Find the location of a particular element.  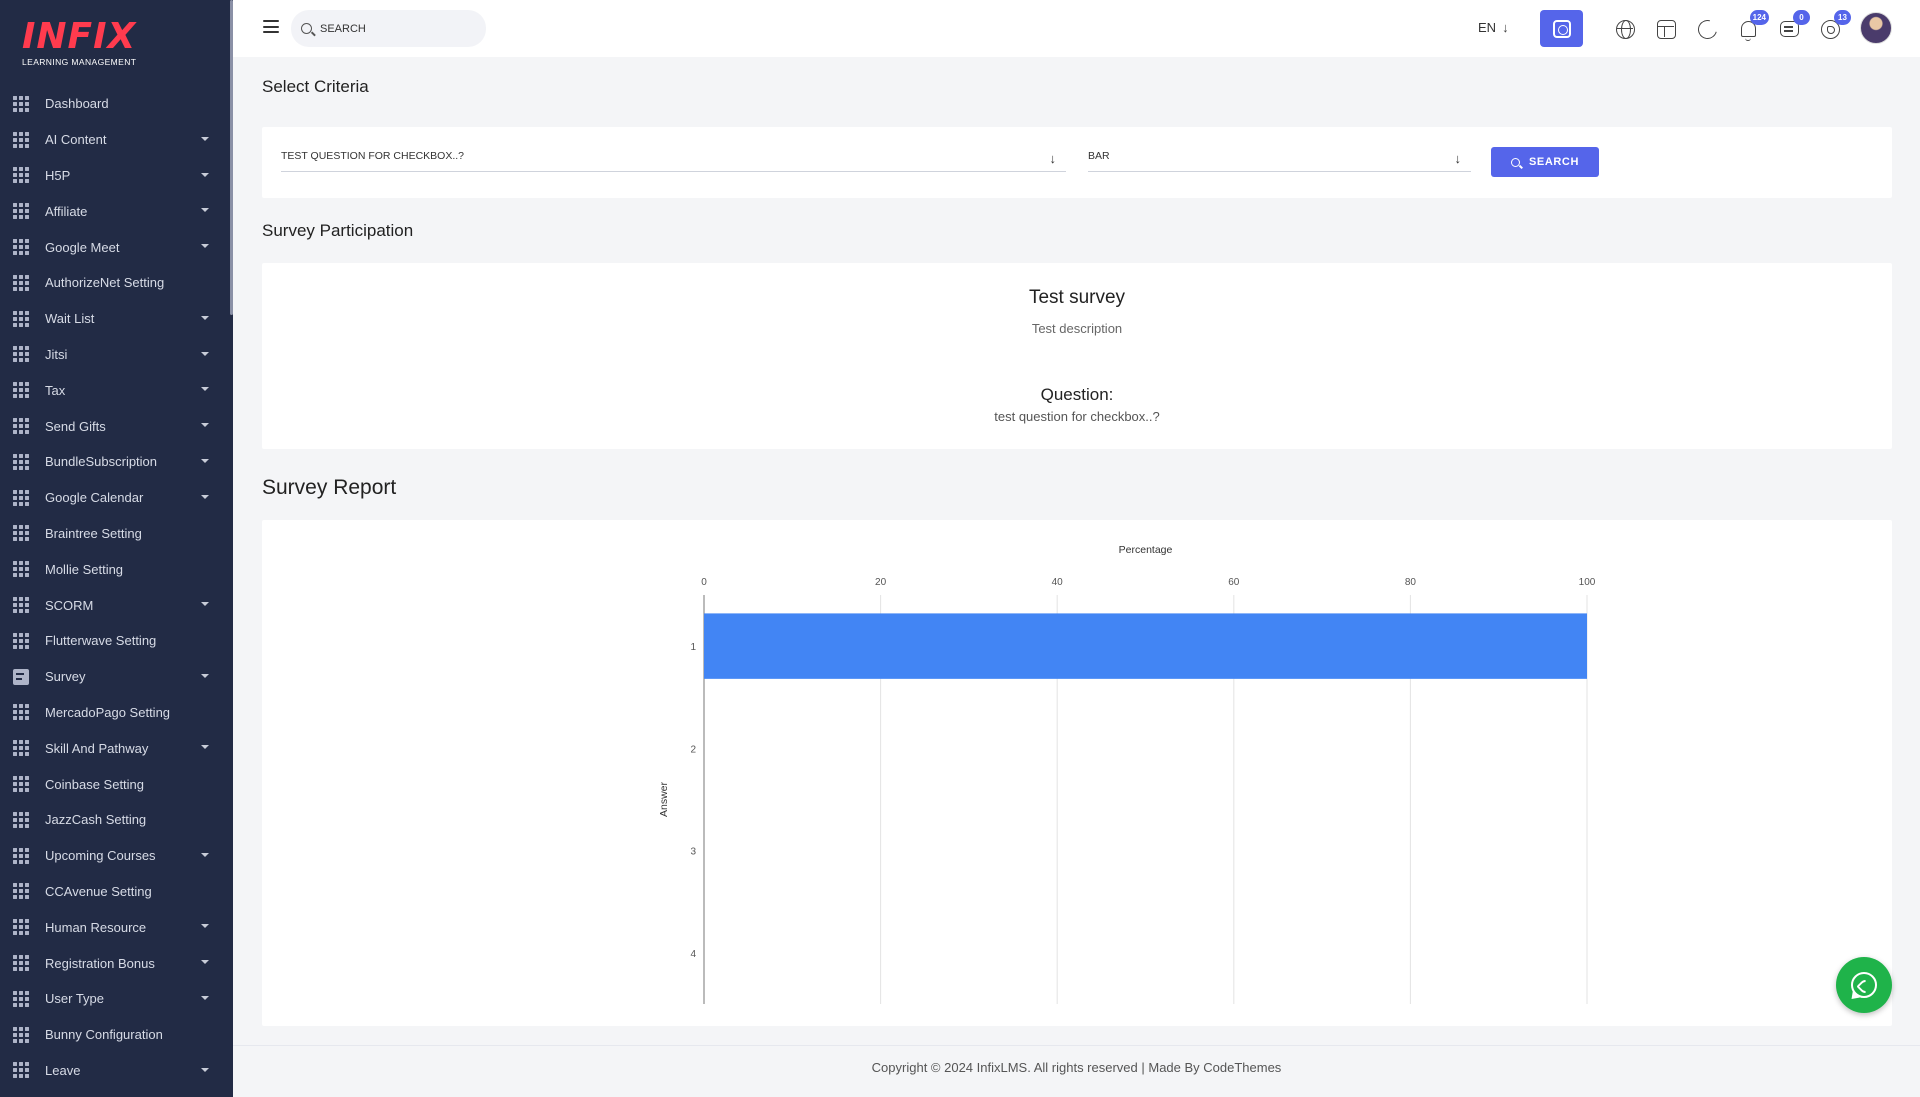

sidebar-item-user-type: User Type is located at coordinates (115, 999).